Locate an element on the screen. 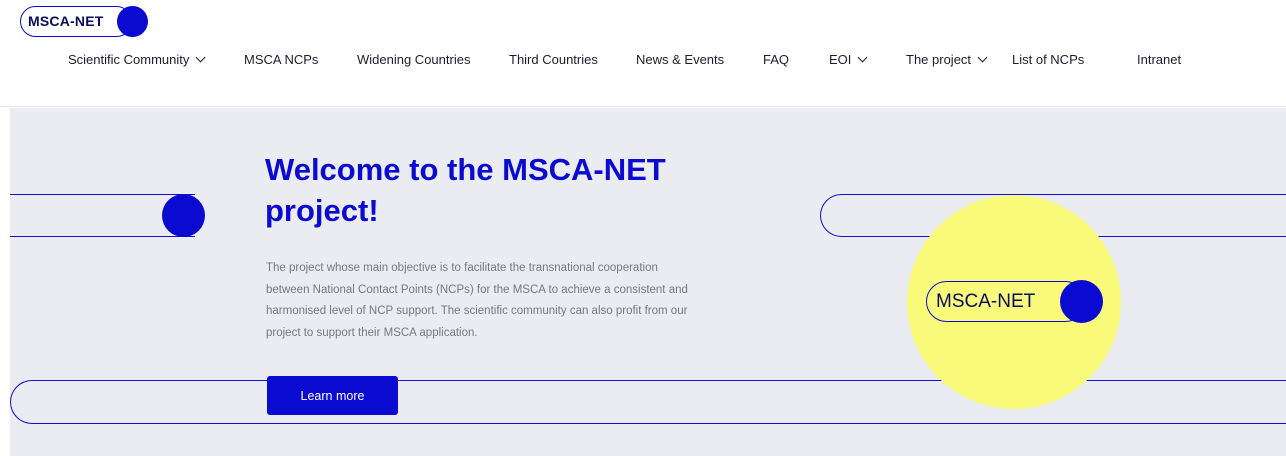 The height and width of the screenshot is (456, 1286). nav-item-label: List of NCPs is located at coordinates (1048, 59).